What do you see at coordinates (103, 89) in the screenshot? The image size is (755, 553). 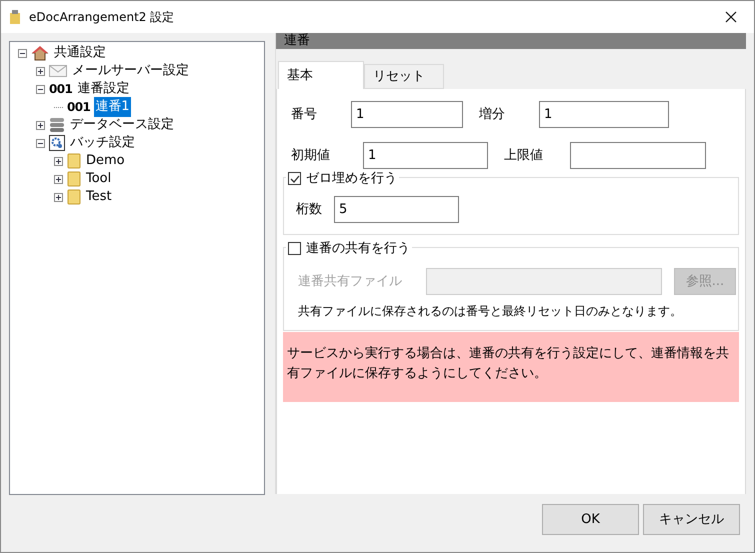 I see `tree-item: 連番設定` at bounding box center [103, 89].